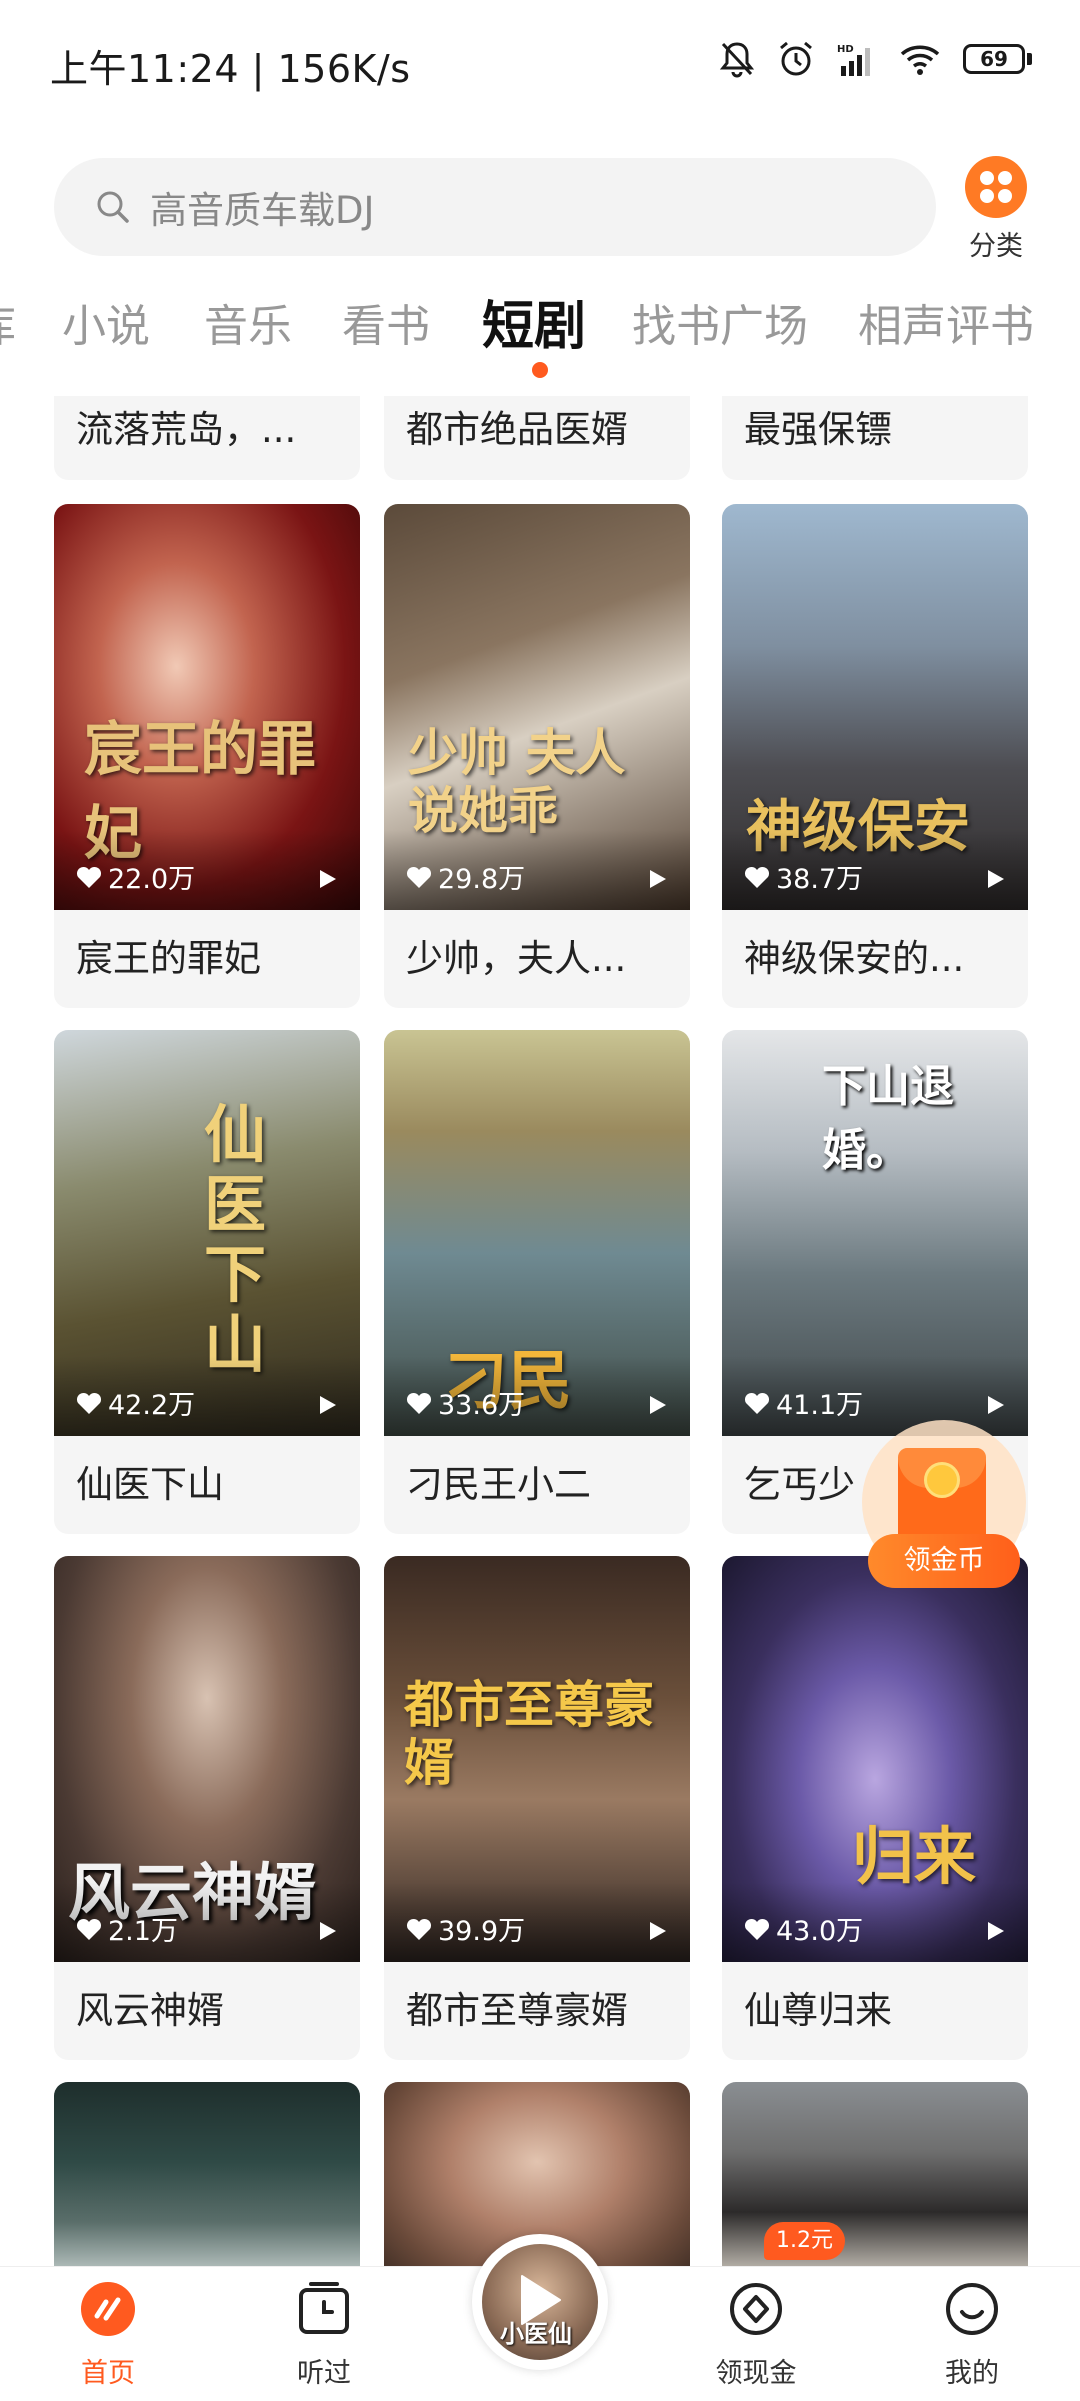 The image size is (1080, 2401). I want to click on active-tab-indicator, so click(540, 370).